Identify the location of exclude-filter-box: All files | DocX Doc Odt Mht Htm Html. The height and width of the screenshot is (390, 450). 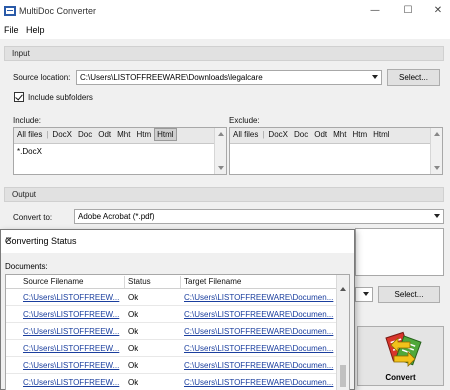
(336, 151).